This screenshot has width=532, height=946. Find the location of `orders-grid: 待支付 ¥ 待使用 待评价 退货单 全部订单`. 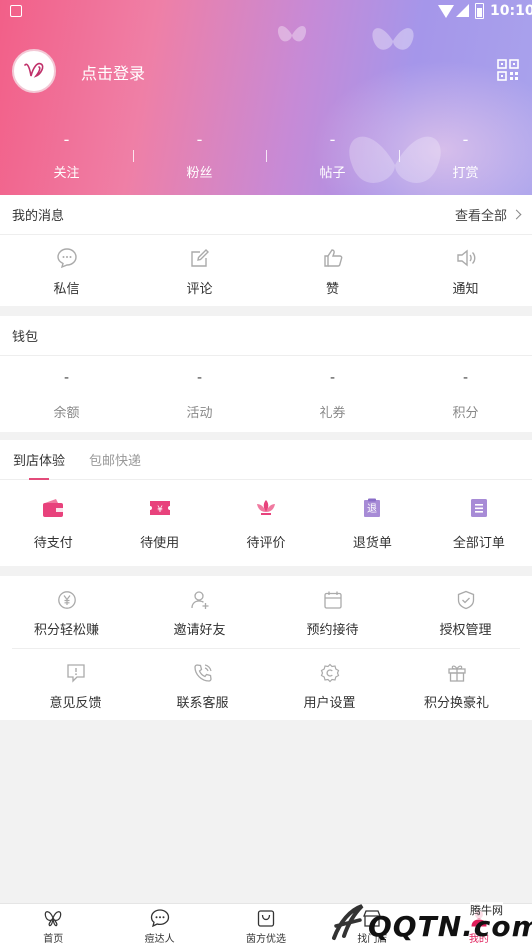

orders-grid: 待支付 ¥ 待使用 待评价 退货单 全部订单 is located at coordinates (266, 523).